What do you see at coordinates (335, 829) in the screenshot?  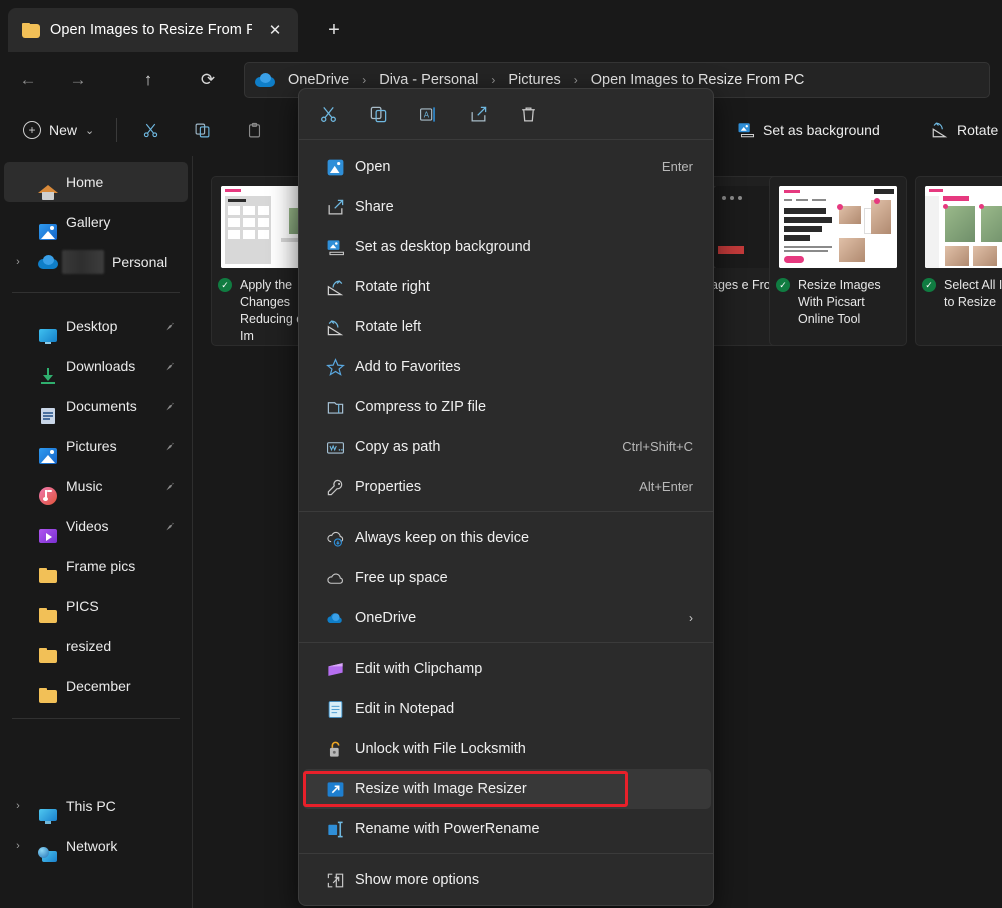 I see `powerrename-icon` at bounding box center [335, 829].